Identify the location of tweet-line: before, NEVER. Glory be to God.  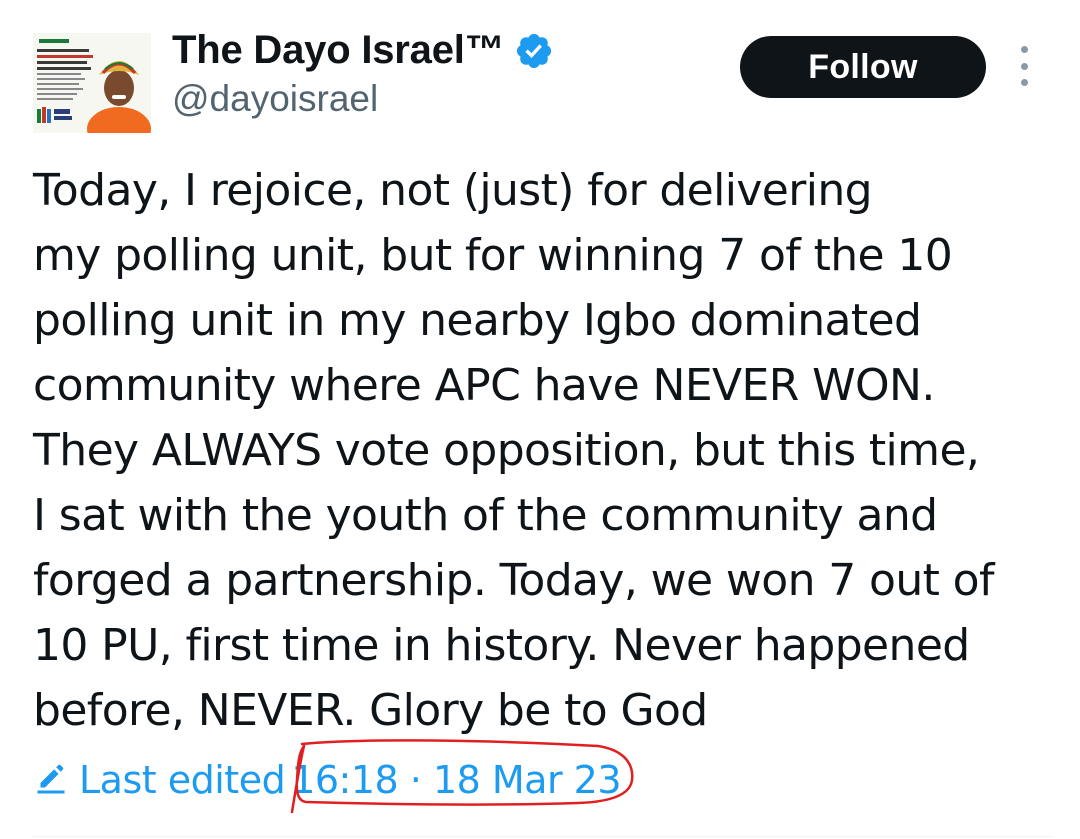
(370, 710).